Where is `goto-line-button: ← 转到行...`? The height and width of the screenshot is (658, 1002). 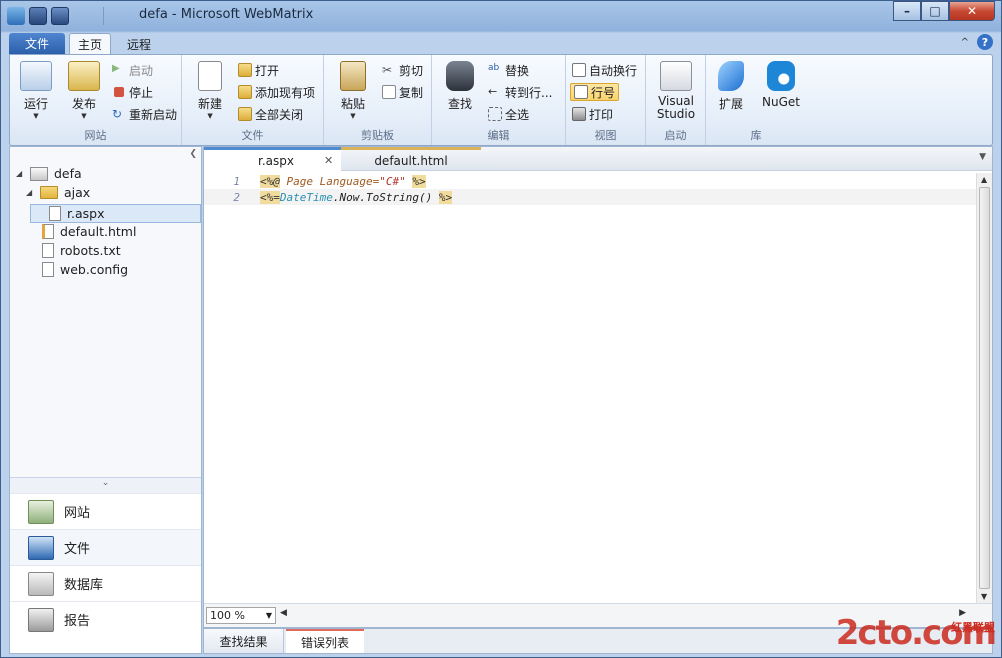
goto-line-button: ← 转到行... is located at coordinates (520, 92).